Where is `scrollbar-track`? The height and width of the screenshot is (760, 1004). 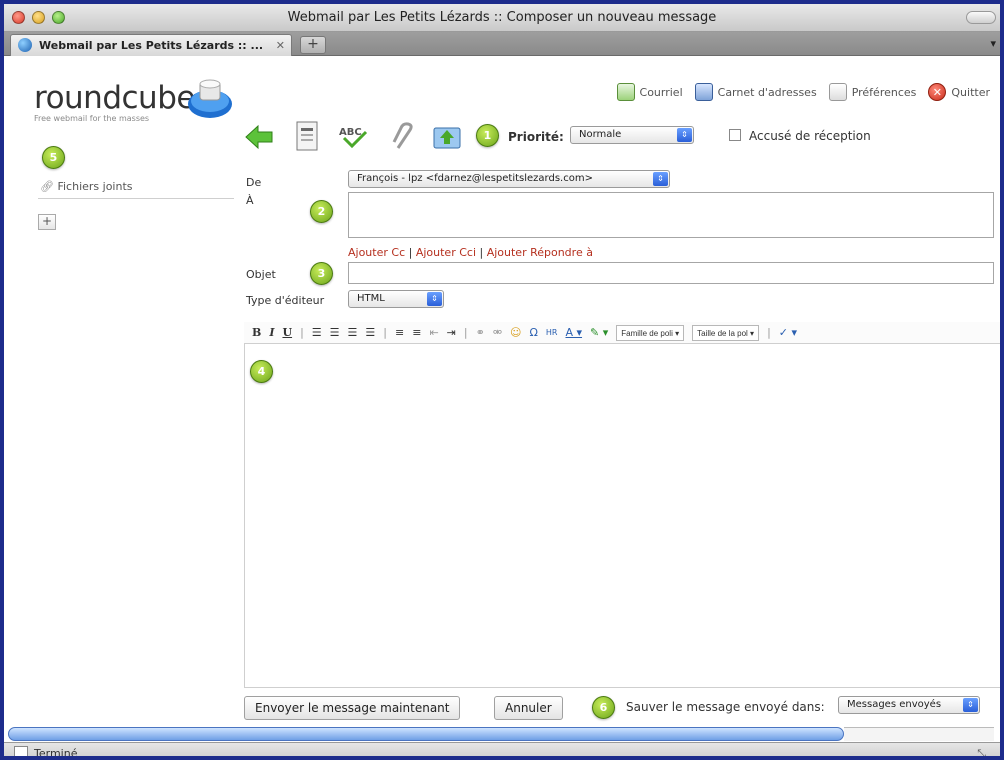
scrollbar-track is located at coordinates (919, 734).